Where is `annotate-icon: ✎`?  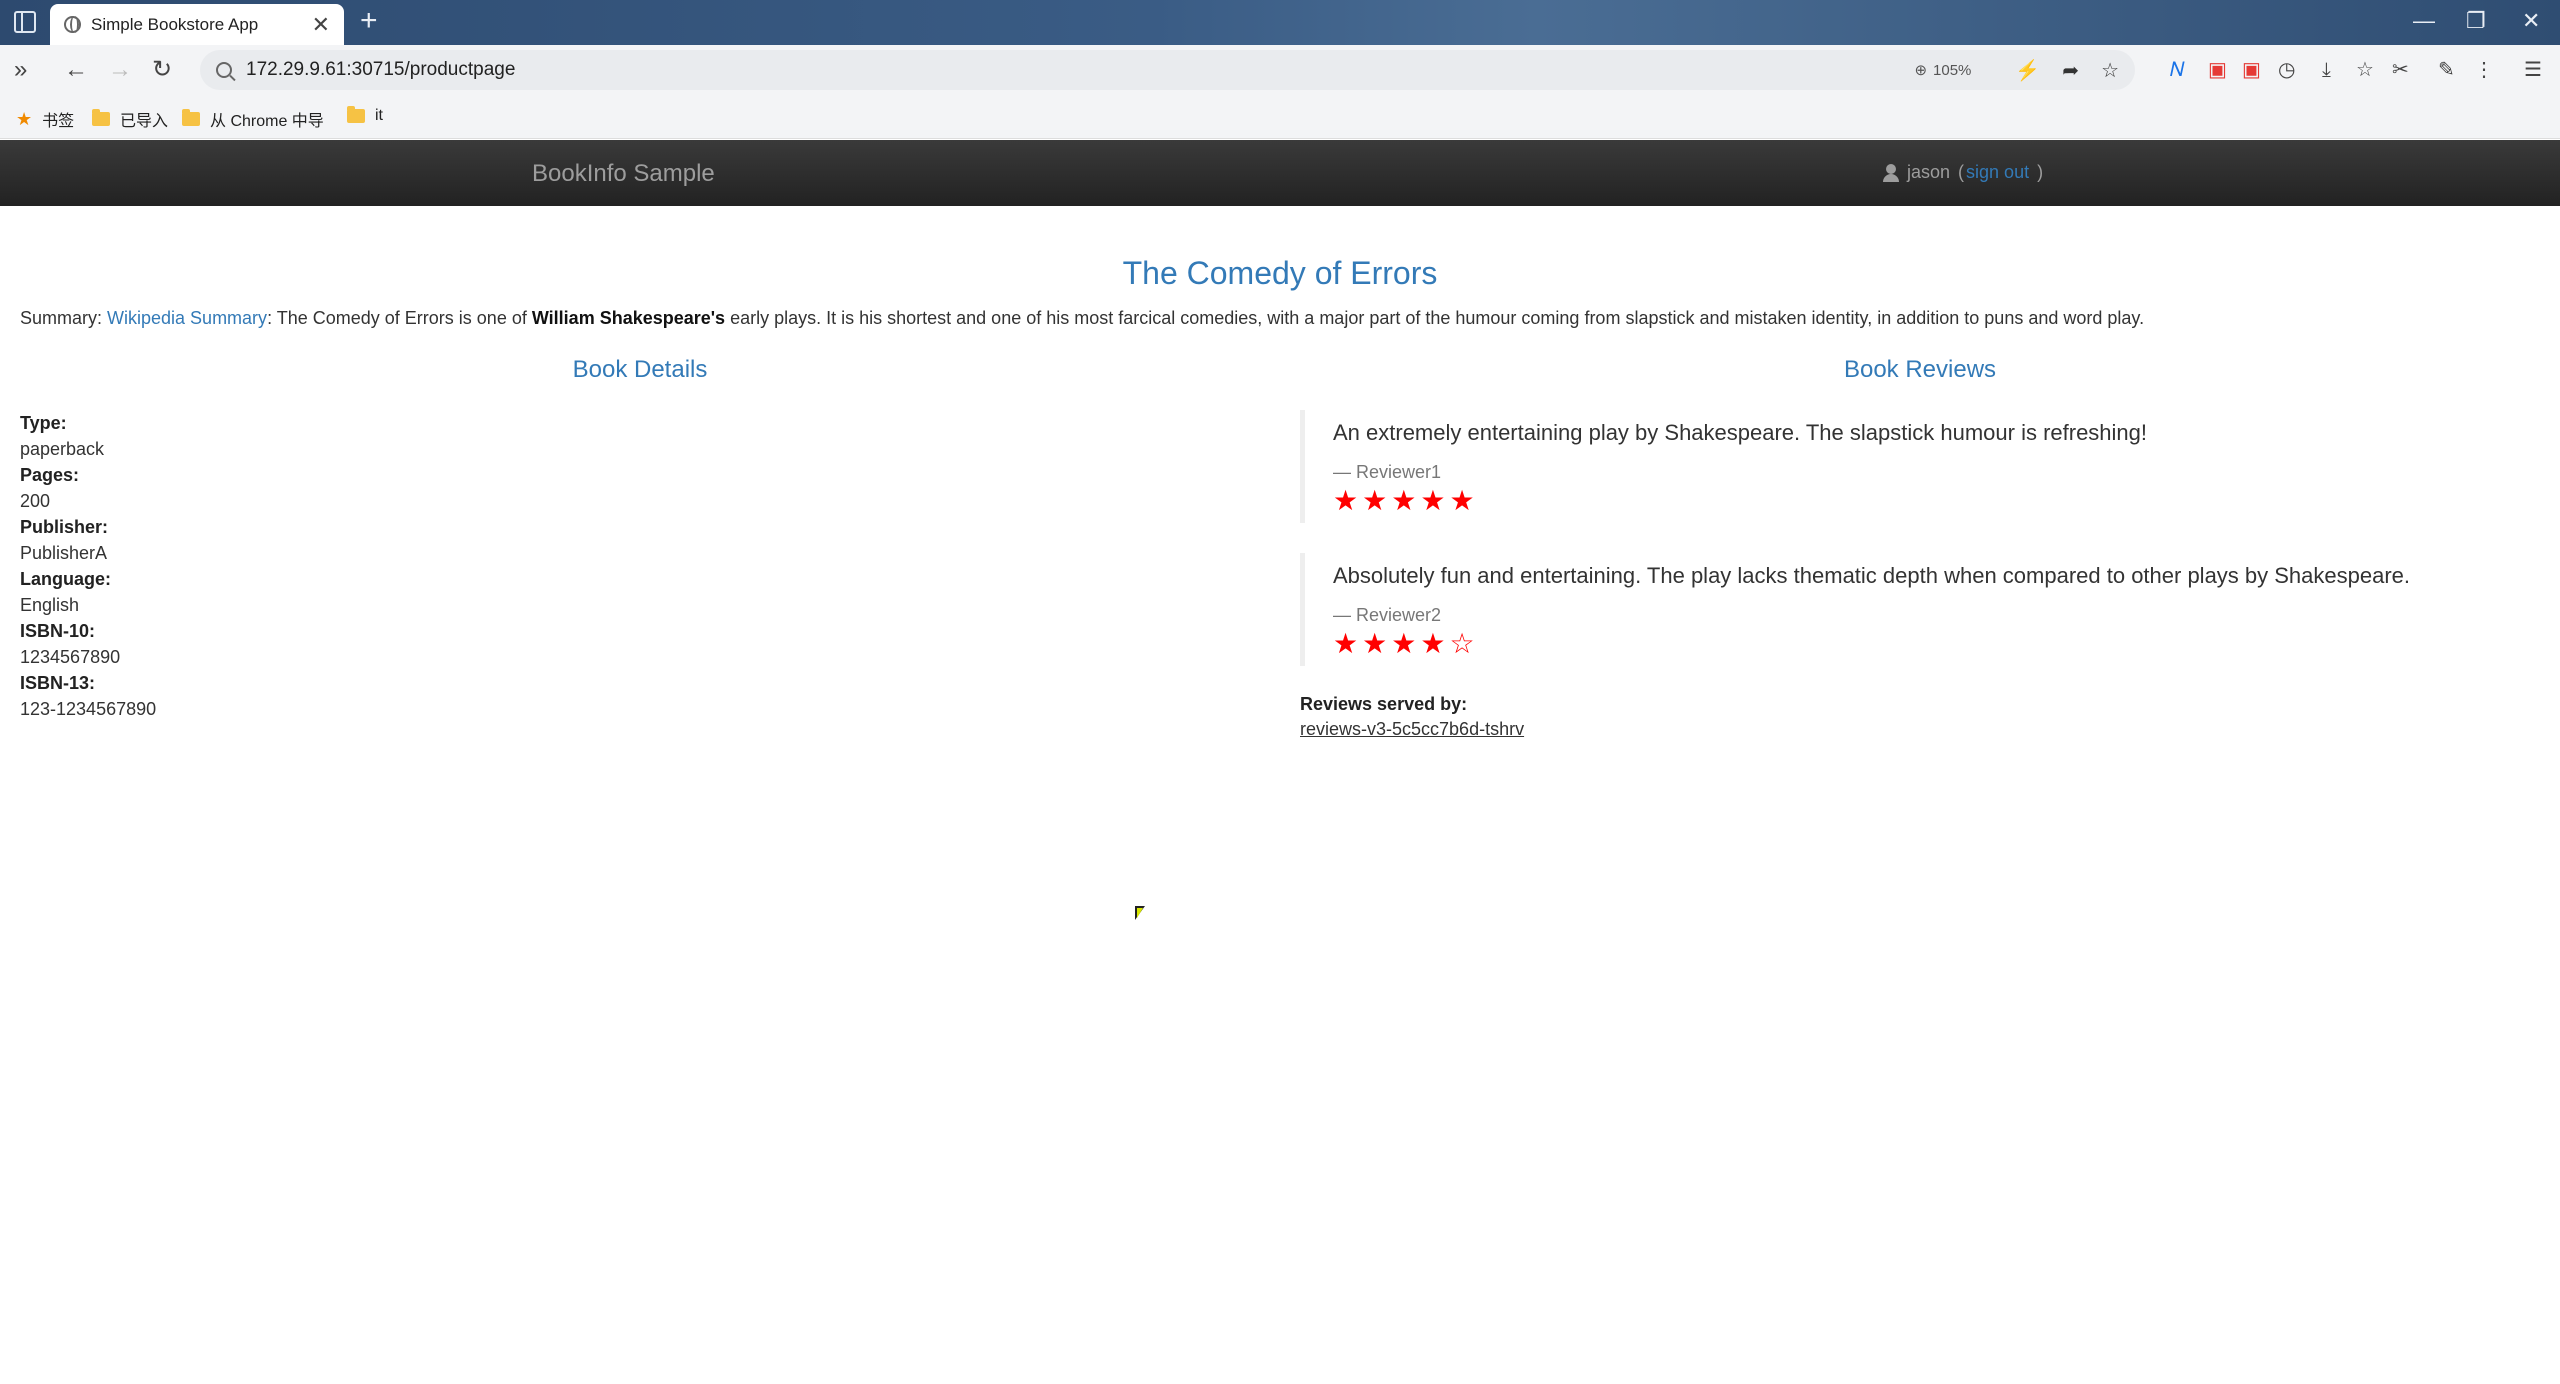
annotate-icon: ✎ is located at coordinates (2446, 70).